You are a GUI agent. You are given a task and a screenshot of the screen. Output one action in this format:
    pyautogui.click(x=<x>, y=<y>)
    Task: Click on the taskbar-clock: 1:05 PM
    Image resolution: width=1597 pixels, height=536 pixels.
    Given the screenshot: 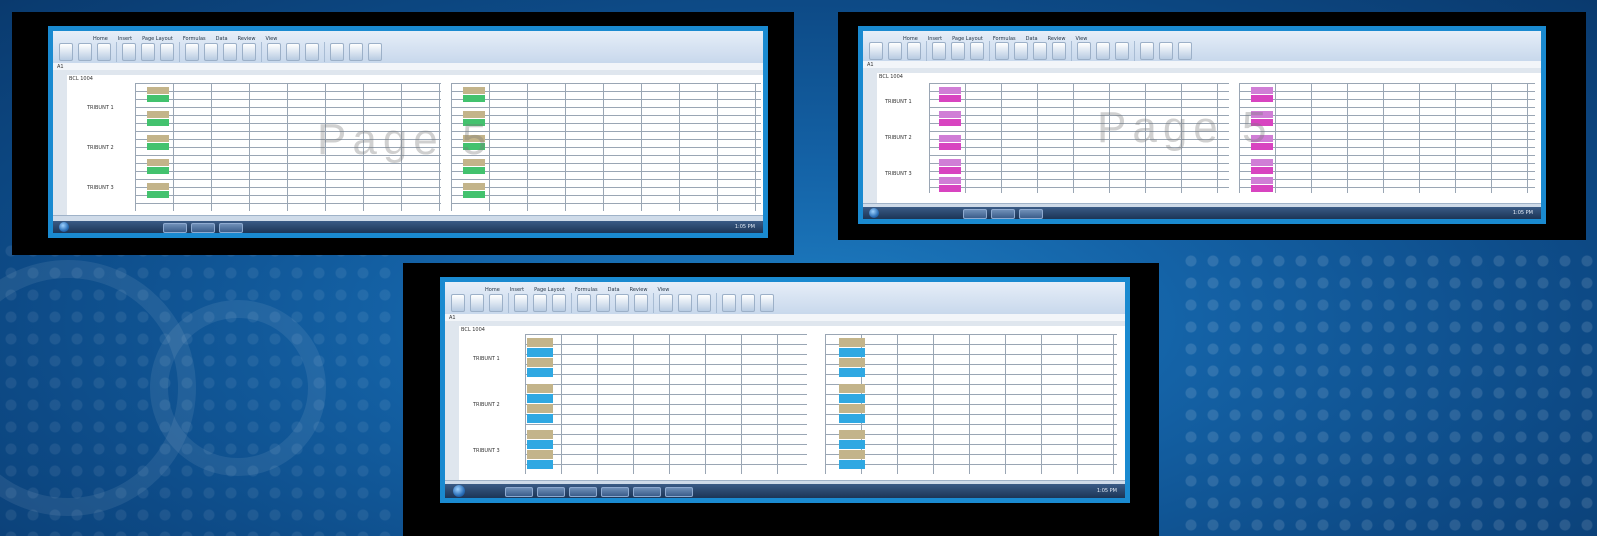 What is the action you would take?
    pyautogui.click(x=1522, y=213)
    